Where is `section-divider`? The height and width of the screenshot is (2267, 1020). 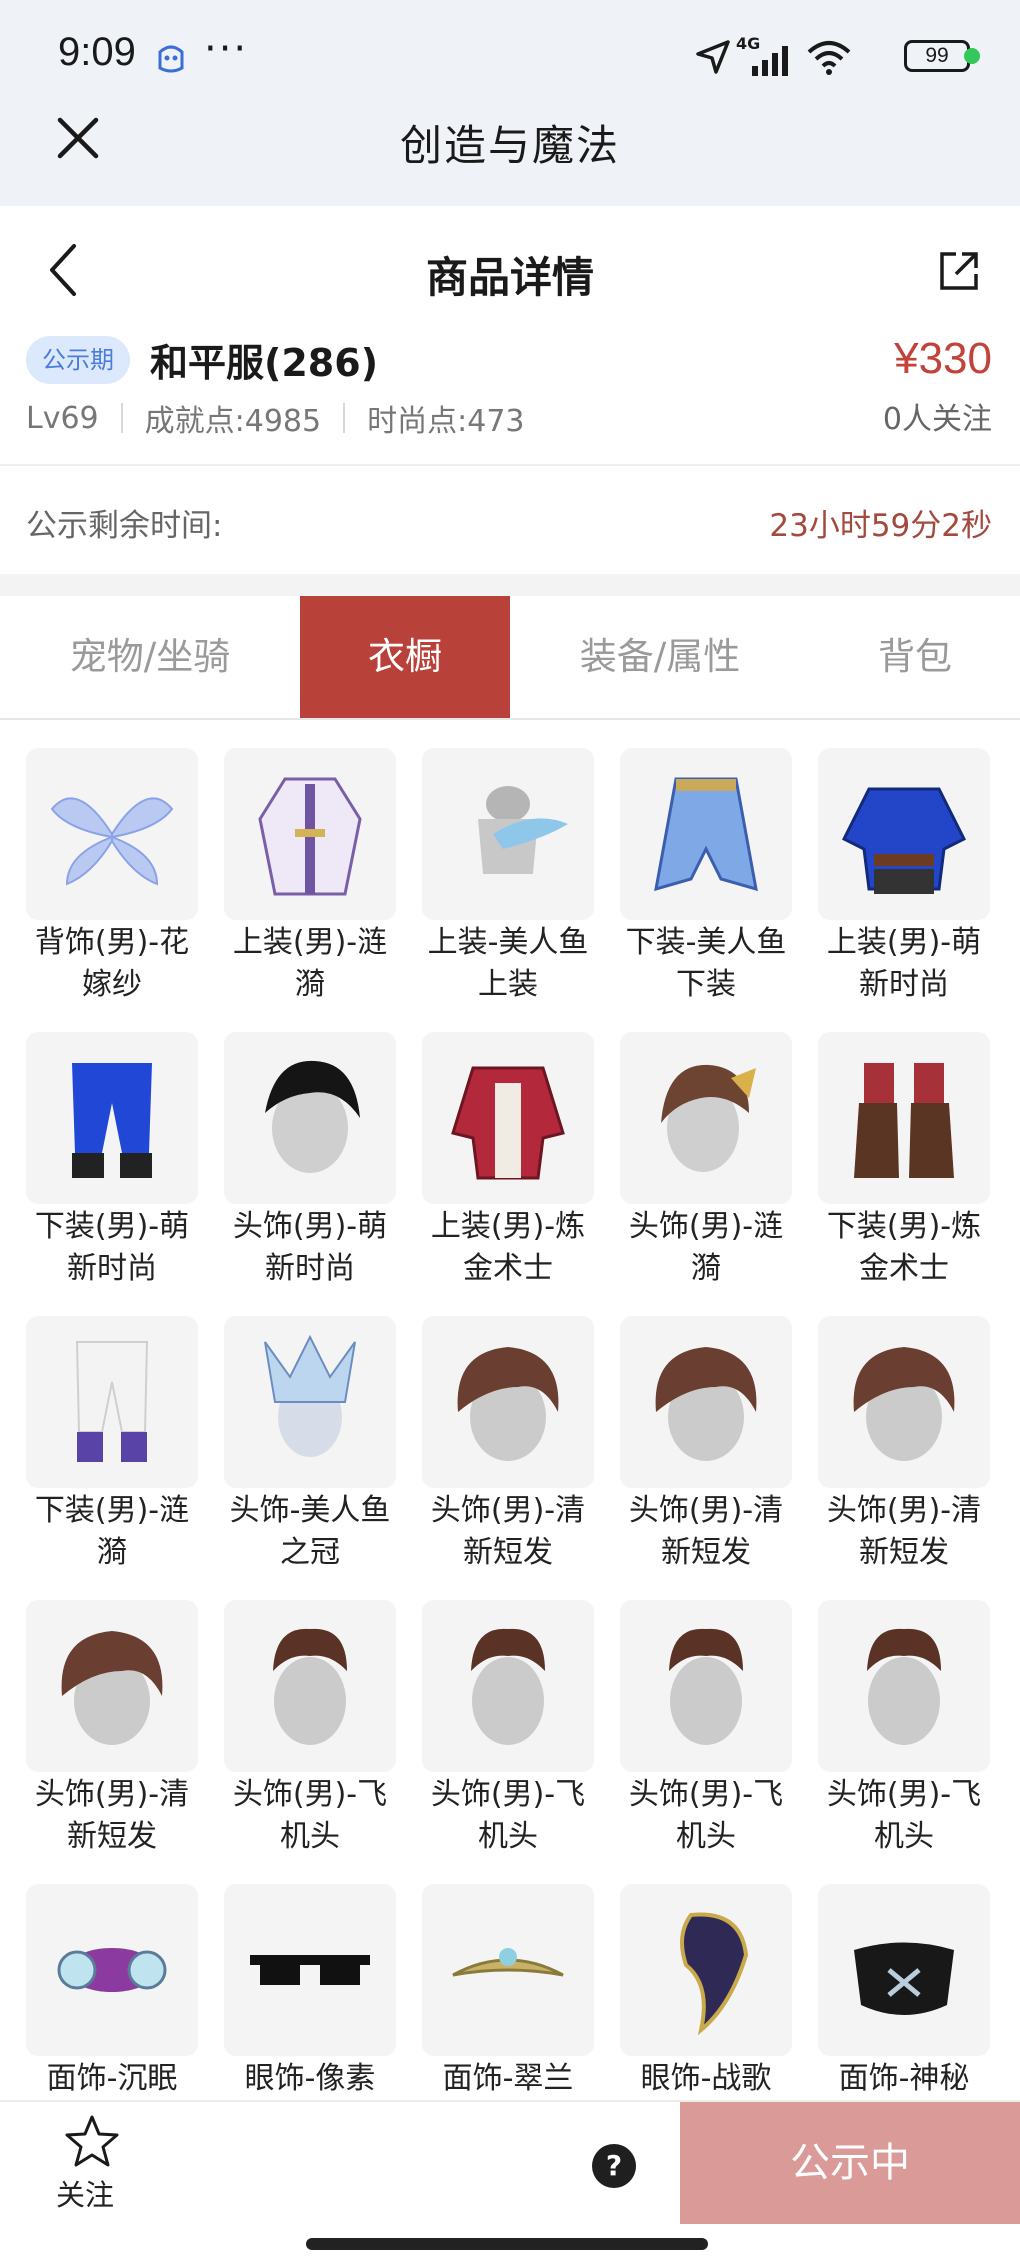
section-divider is located at coordinates (510, 465).